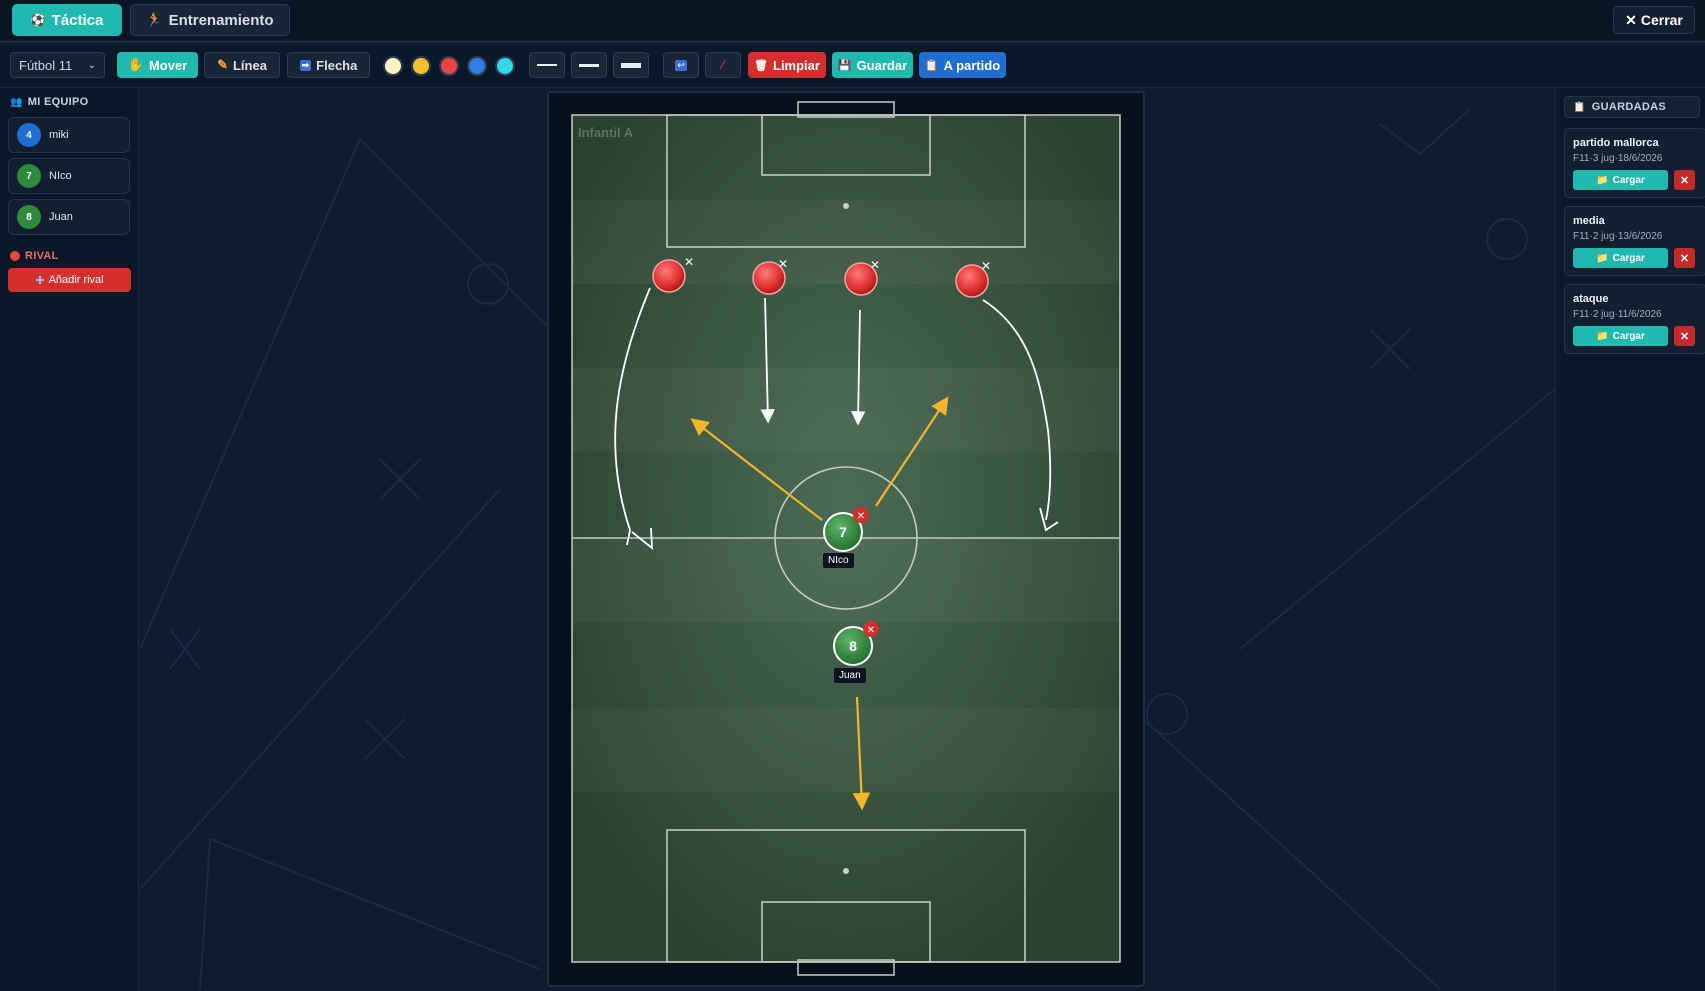 The image size is (1705, 991). Describe the element at coordinates (1618, 236) in the screenshot. I see `saved-item-meta: F11·2 jug·13/6/2026` at that location.